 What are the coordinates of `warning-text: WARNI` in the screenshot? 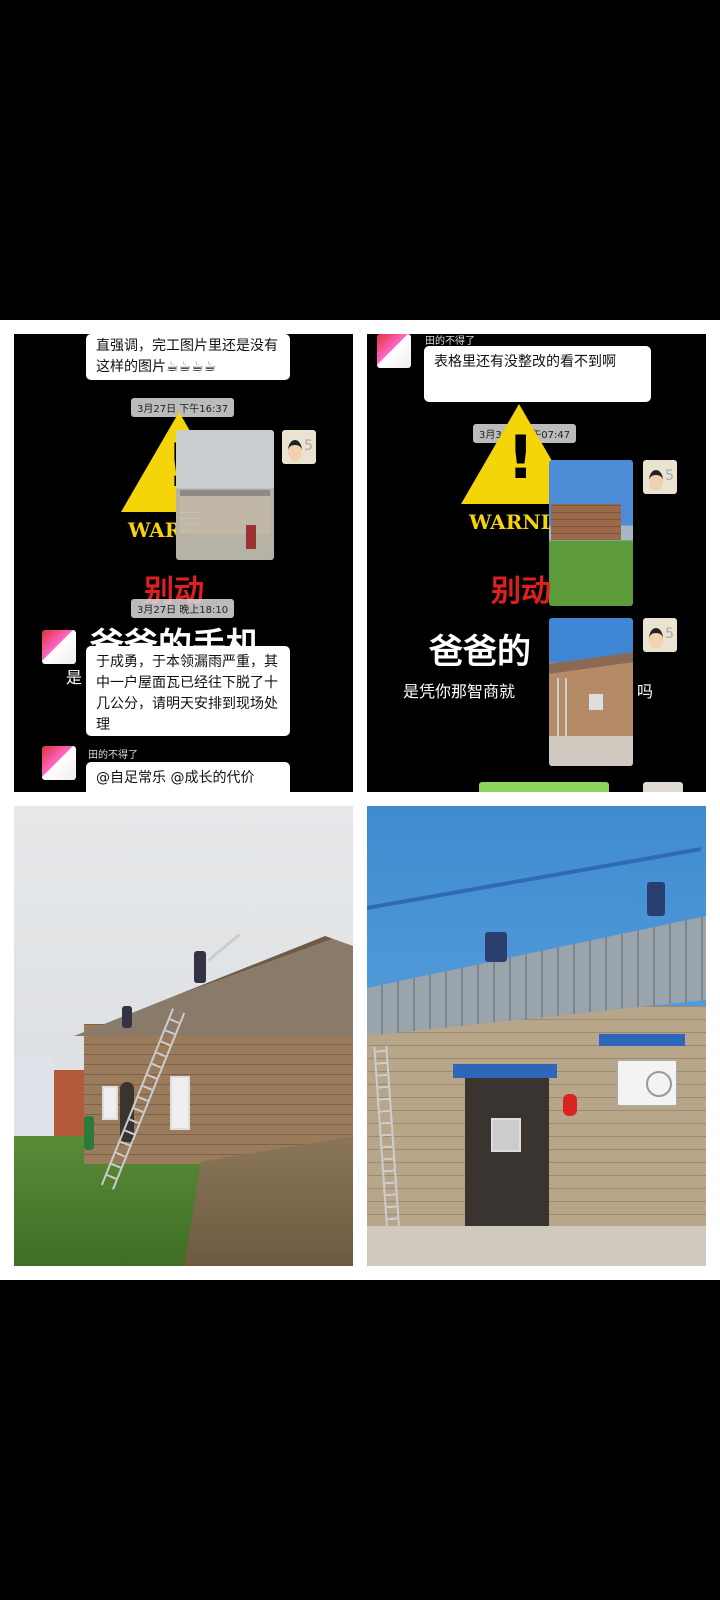 It's located at (509, 522).